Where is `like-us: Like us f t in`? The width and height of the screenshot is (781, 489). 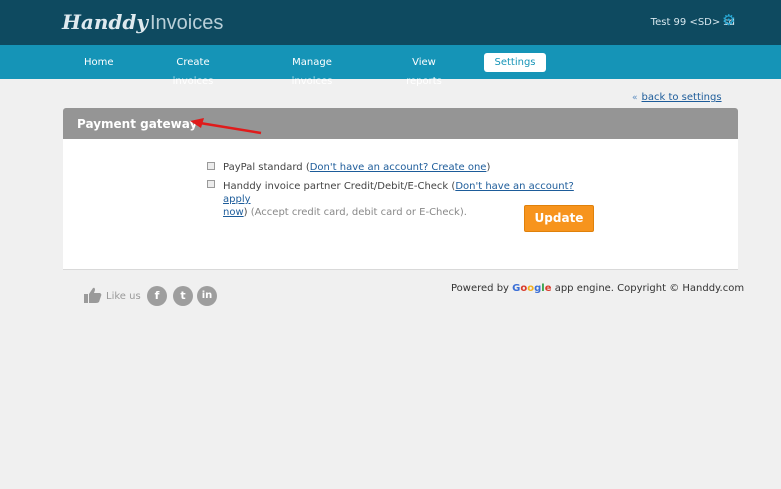 like-us: Like us f t in is located at coordinates (159, 296).